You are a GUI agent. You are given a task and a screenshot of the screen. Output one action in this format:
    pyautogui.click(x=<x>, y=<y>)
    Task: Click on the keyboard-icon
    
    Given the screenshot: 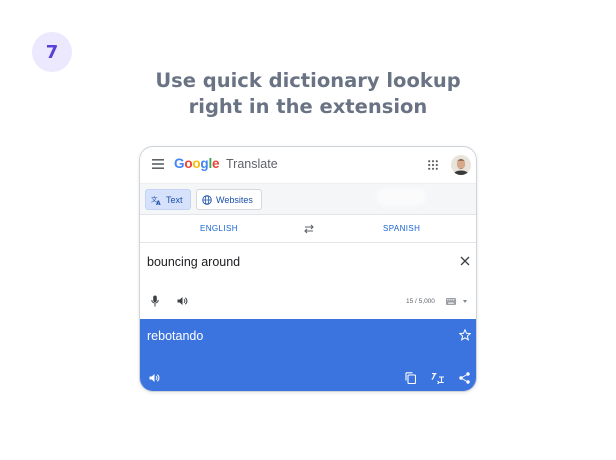 What is the action you would take?
    pyautogui.click(x=451, y=301)
    